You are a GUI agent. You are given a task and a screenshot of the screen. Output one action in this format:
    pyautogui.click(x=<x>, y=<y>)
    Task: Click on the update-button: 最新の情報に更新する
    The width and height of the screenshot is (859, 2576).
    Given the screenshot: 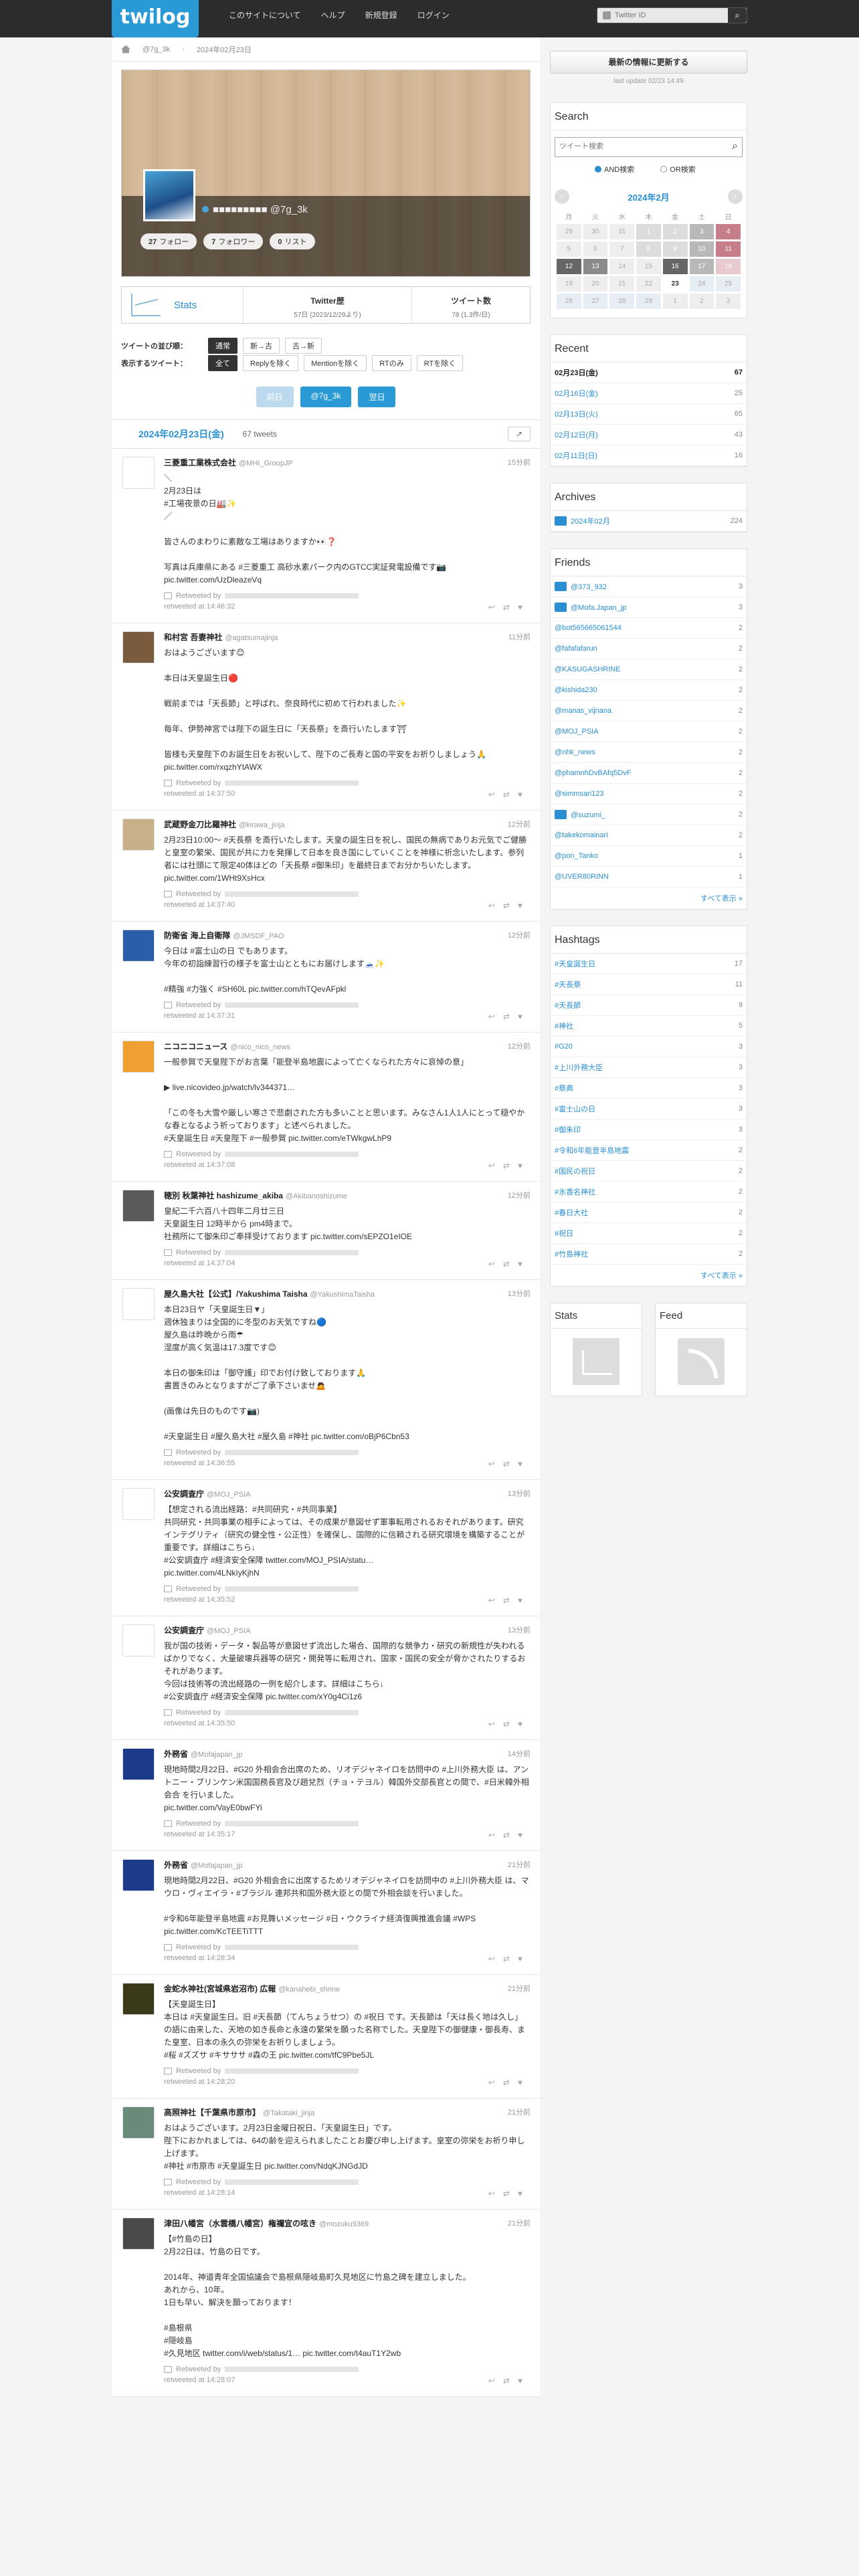 What is the action you would take?
    pyautogui.click(x=649, y=62)
    